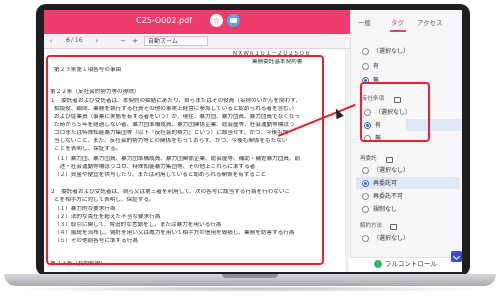 The width and height of the screenshot is (500, 301). I want to click on star-icon: ☆, so click(216, 20).